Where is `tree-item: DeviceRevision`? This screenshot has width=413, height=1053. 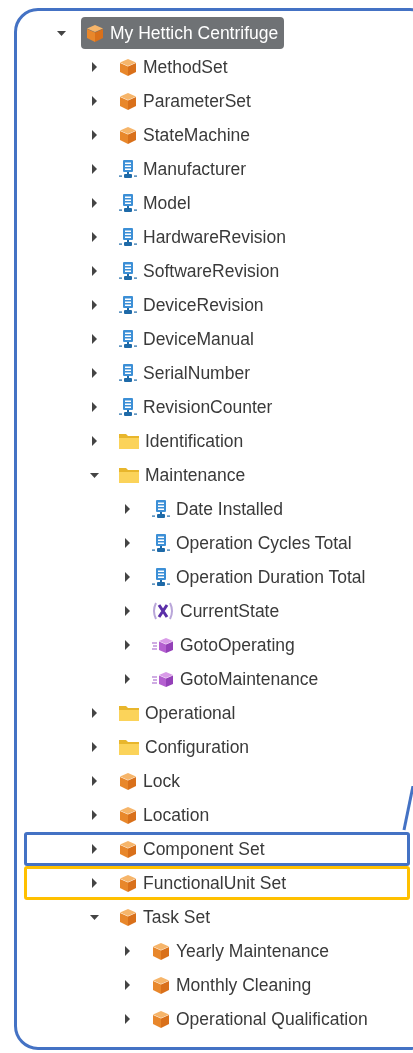
tree-item: DeviceRevision is located at coordinates (192, 305).